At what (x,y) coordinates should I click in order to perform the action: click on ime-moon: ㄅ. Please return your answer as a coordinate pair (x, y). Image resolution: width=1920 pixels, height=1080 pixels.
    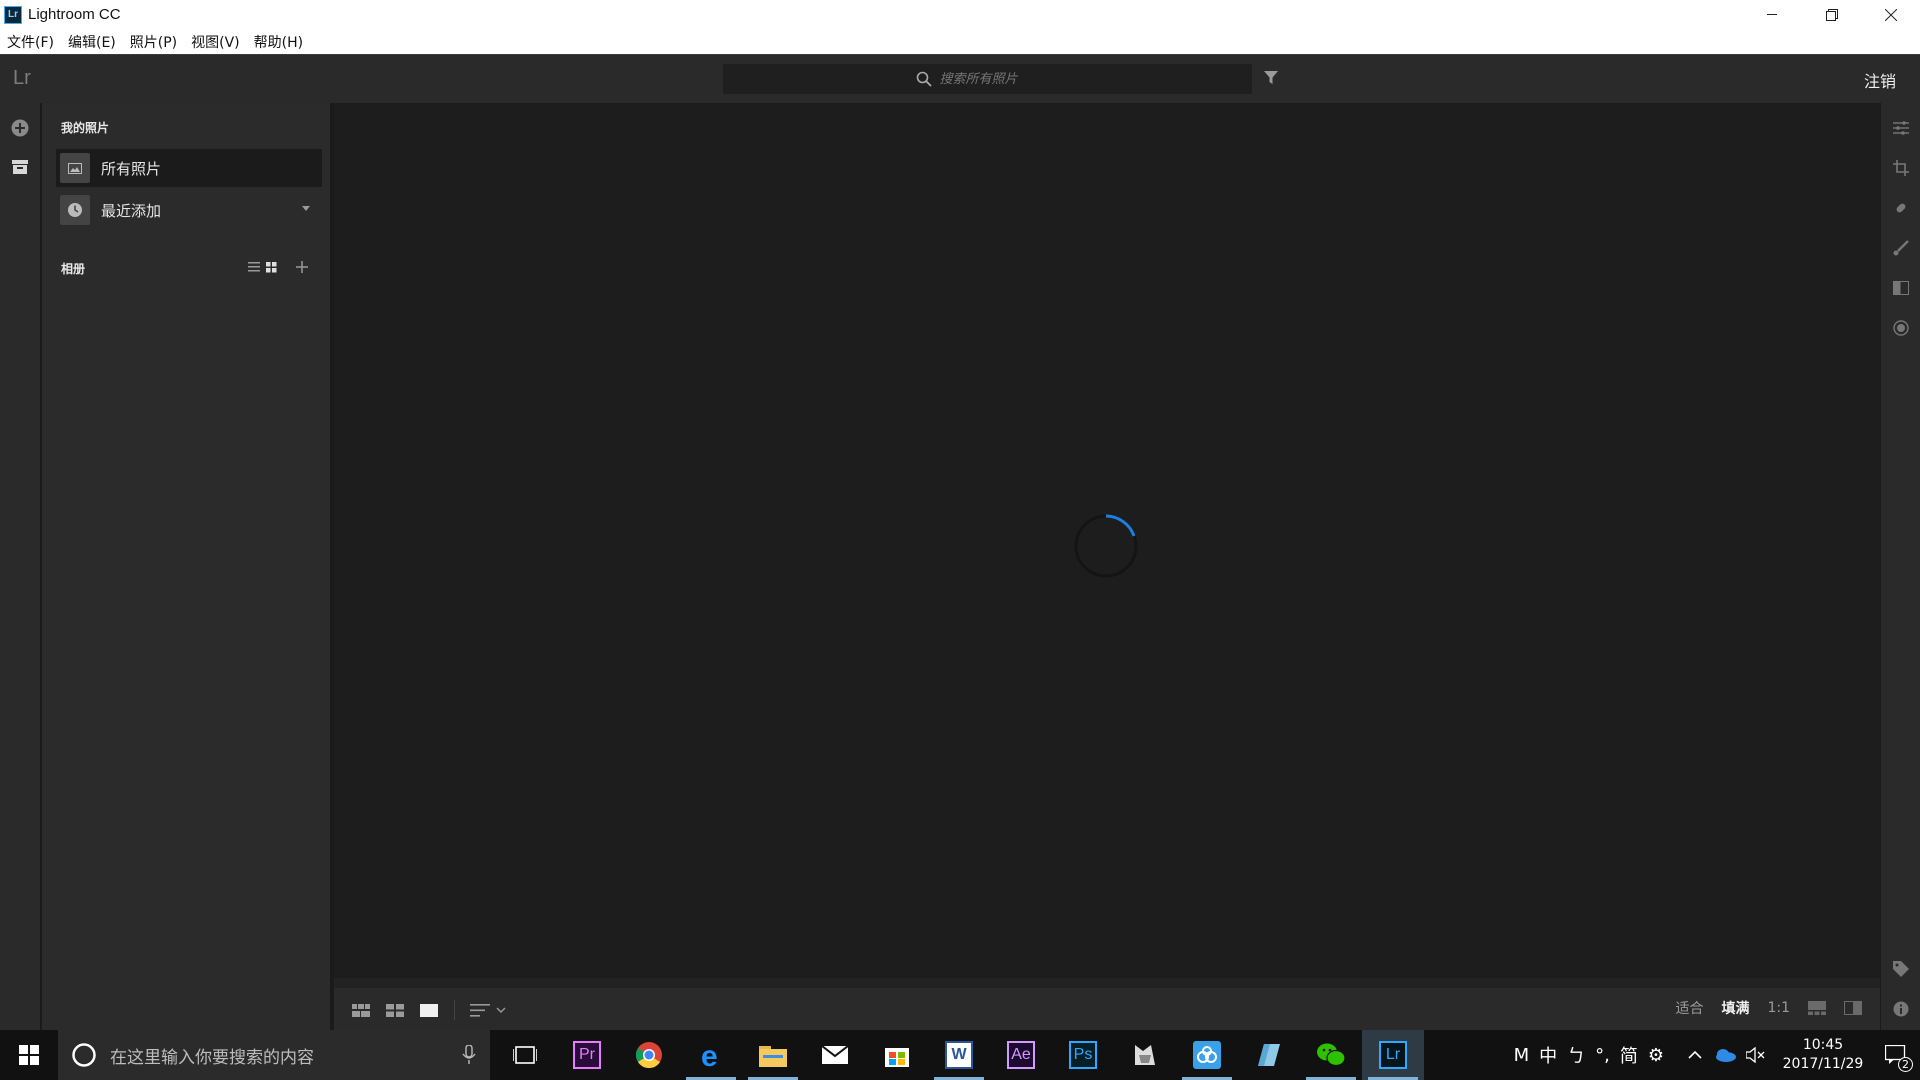
    Looking at the image, I should click on (1576, 1055).